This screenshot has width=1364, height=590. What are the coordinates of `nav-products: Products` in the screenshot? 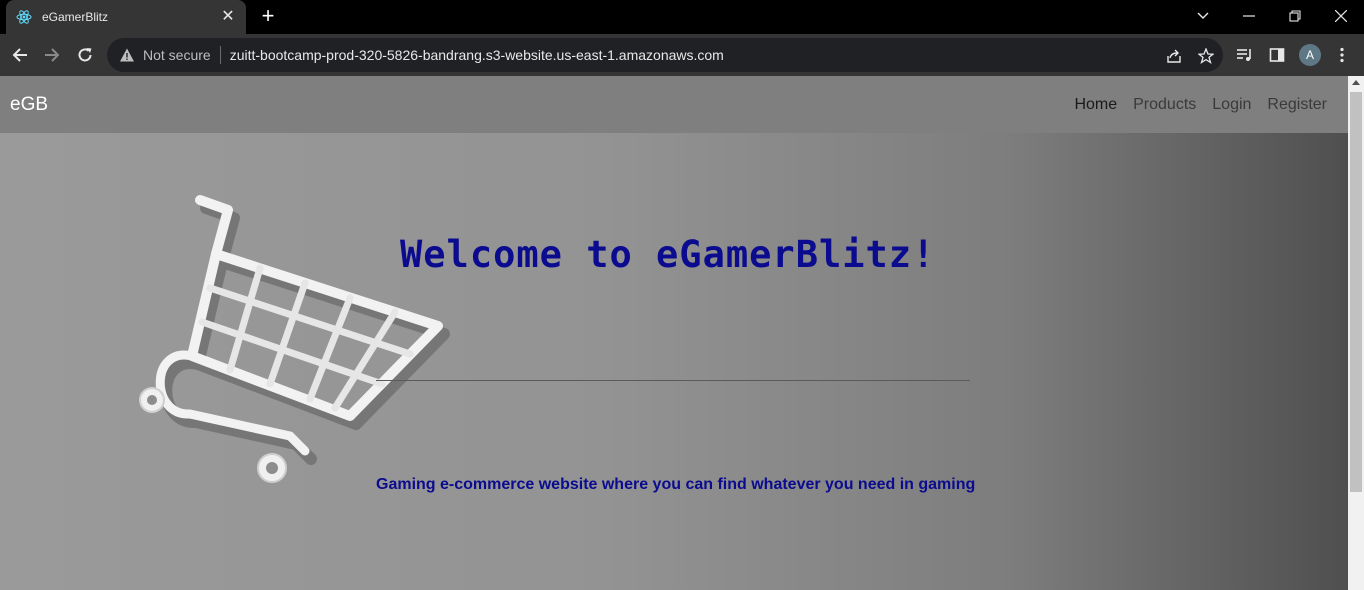 It's located at (1164, 105).